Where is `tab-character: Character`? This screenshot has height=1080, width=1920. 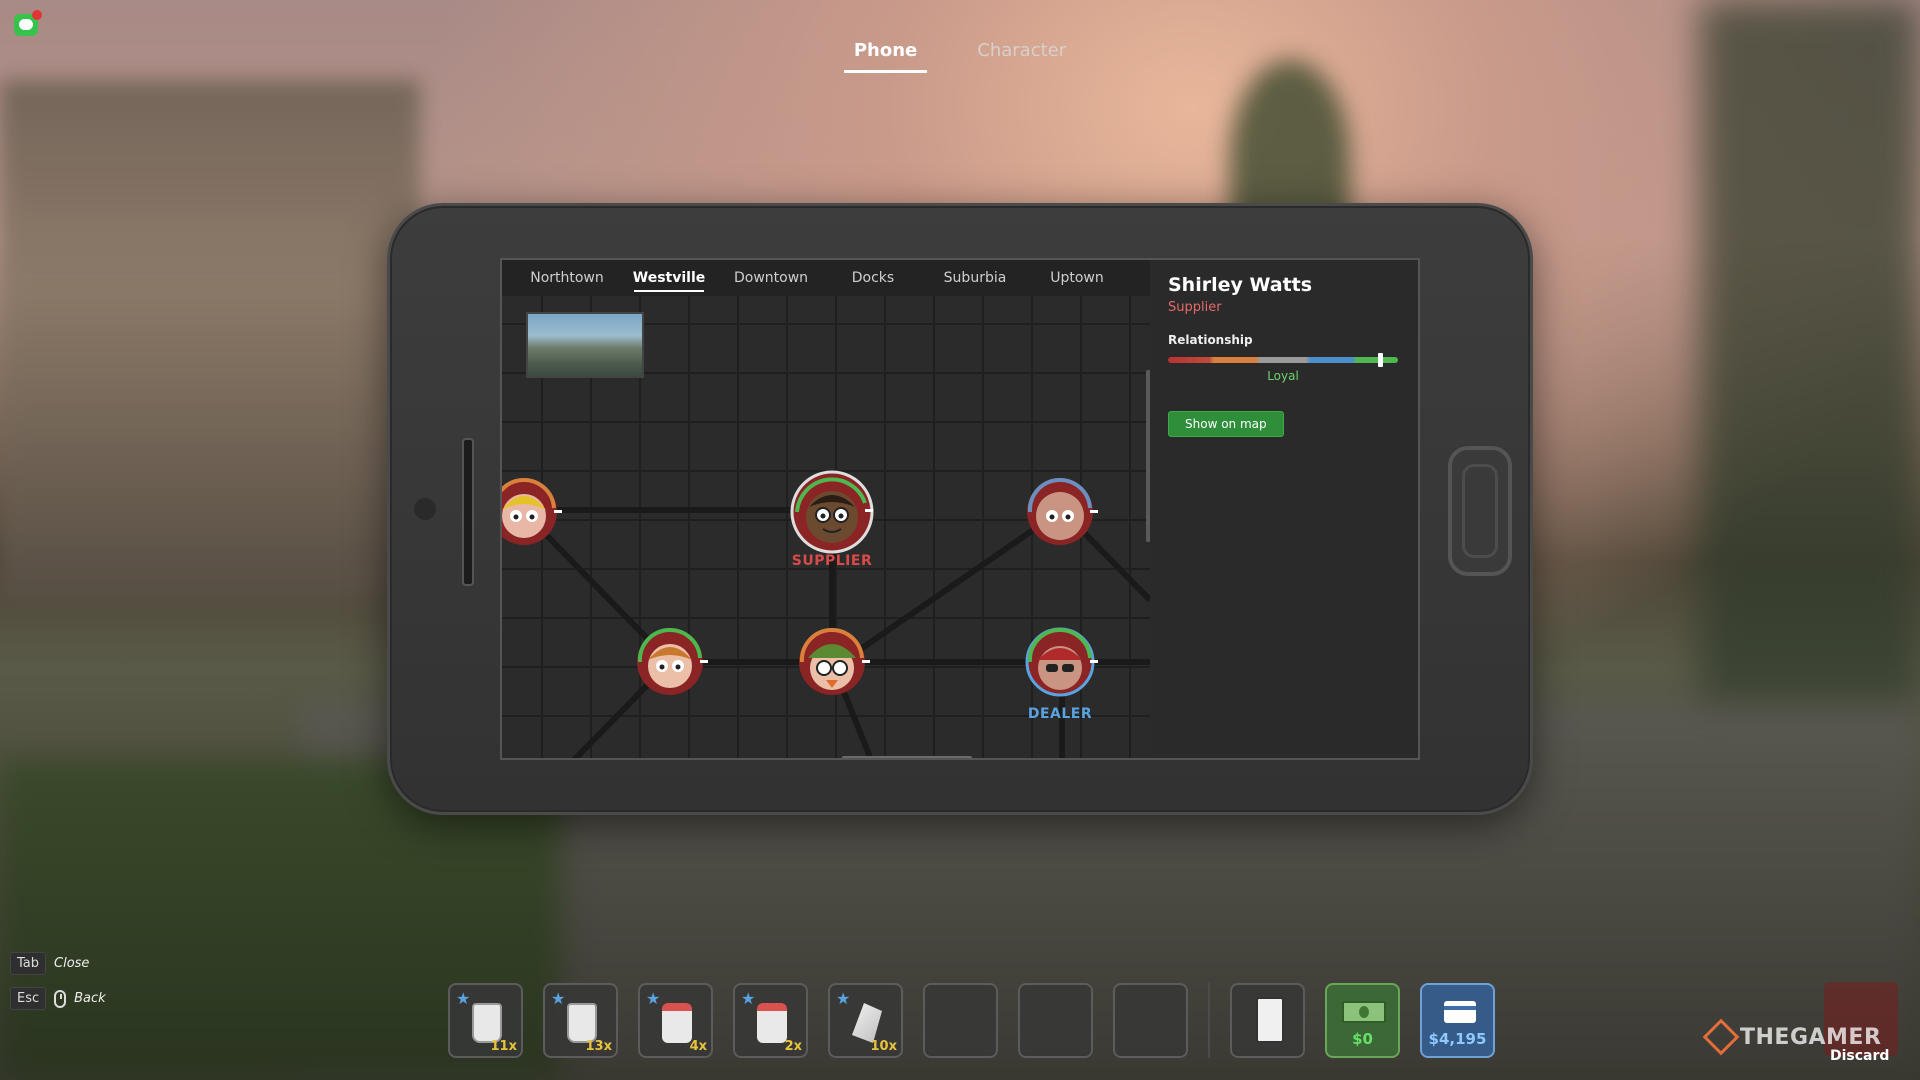 tab-character: Character is located at coordinates (1021, 55).